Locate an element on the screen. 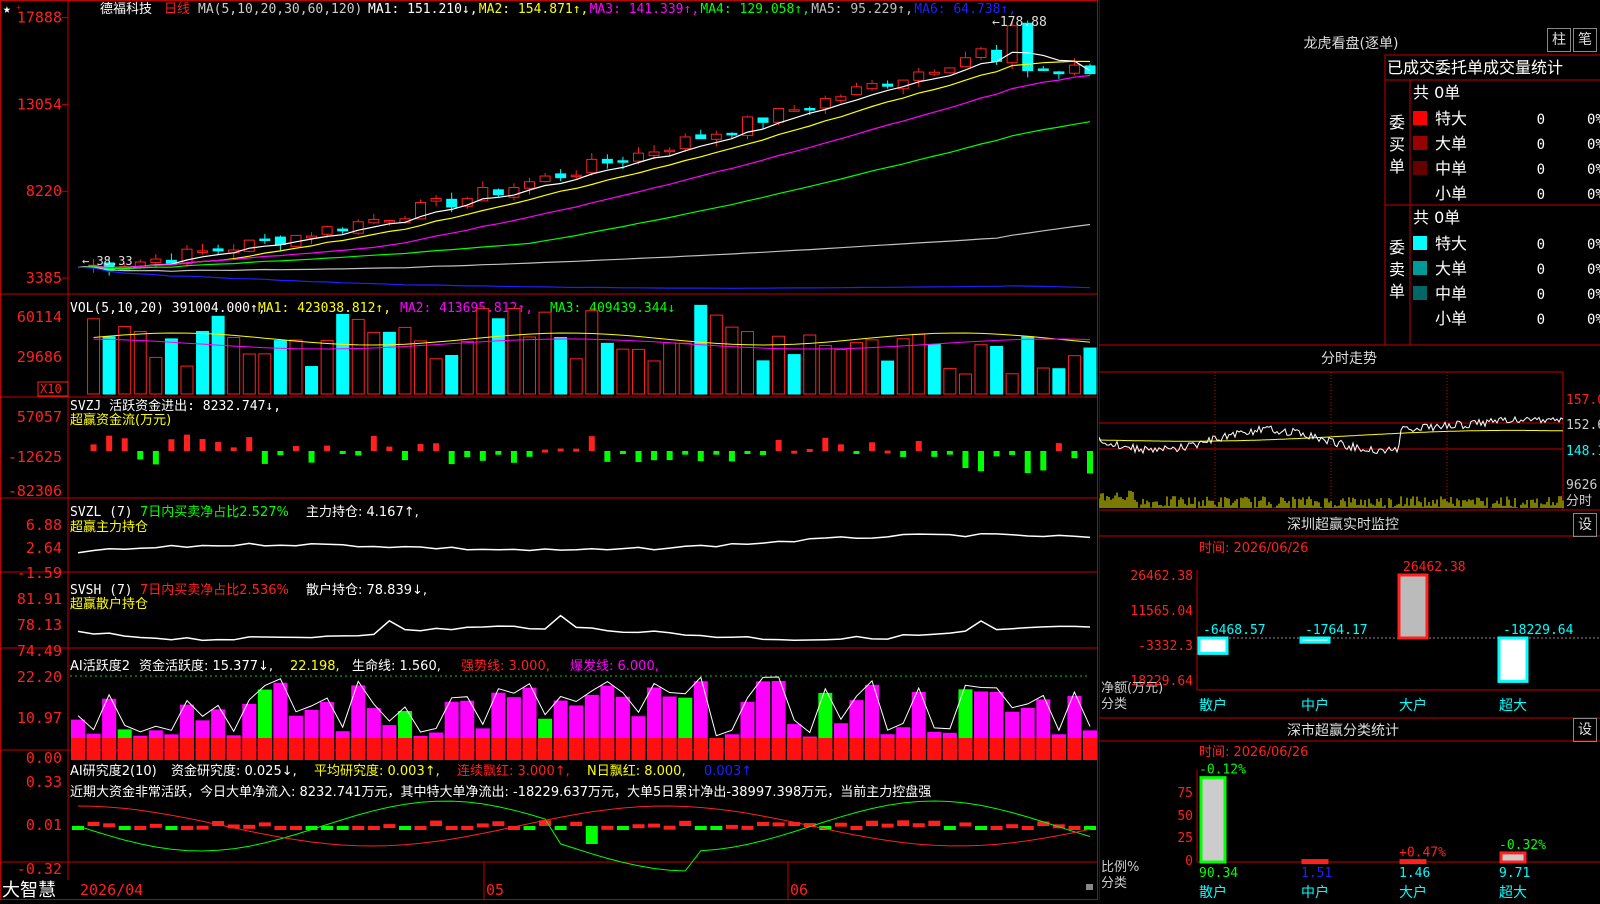 Image resolution: width=1600 pixels, height=904 pixels. svzj-axis-tick: -12625 is located at coordinates (35, 457).